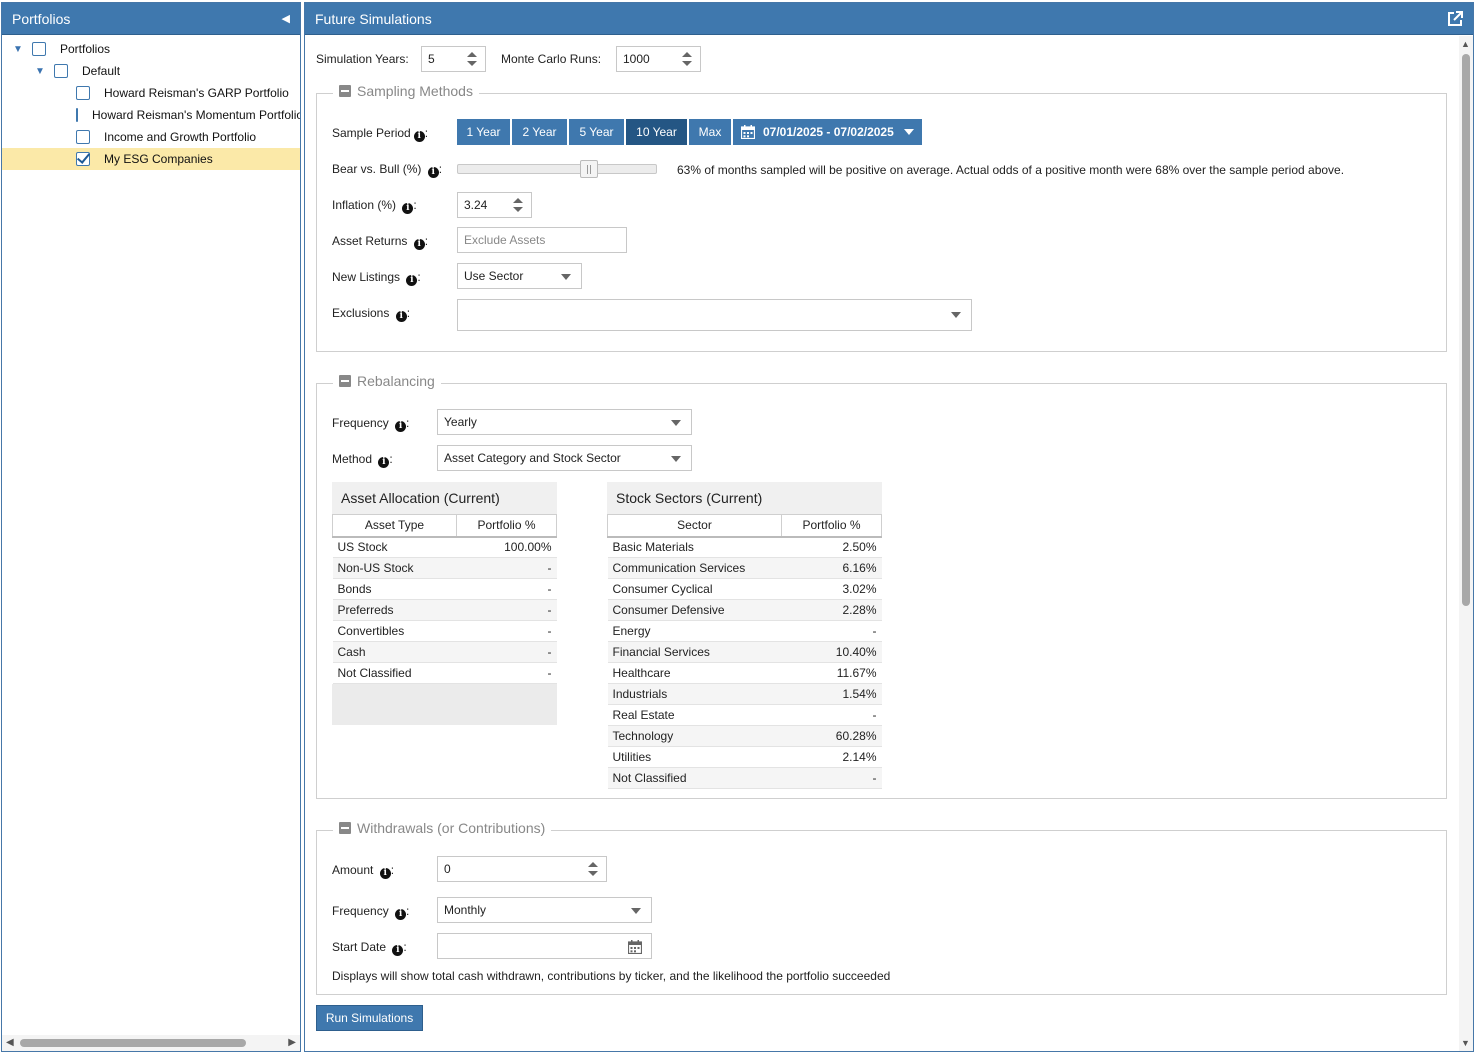 The height and width of the screenshot is (1056, 1480). I want to click on calendar-icon, so click(635, 947).